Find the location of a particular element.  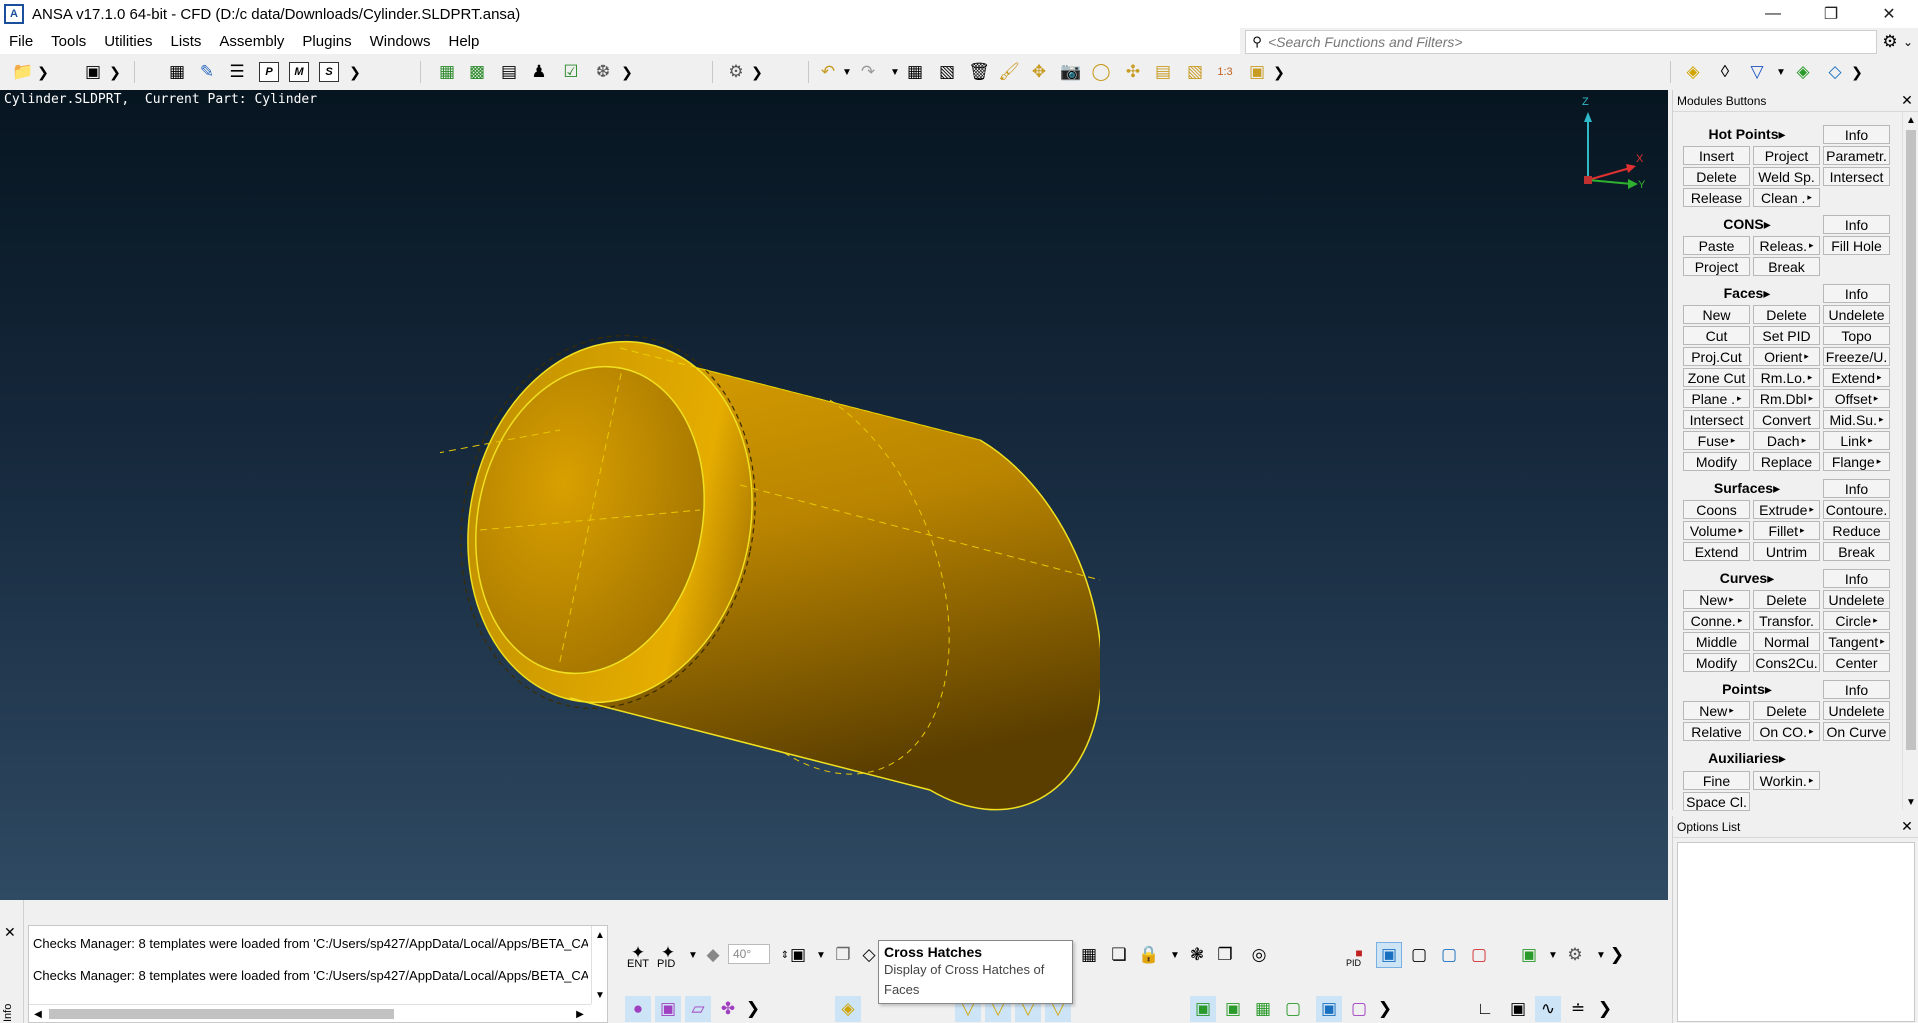

users-icon: ♟ is located at coordinates (539, 72).